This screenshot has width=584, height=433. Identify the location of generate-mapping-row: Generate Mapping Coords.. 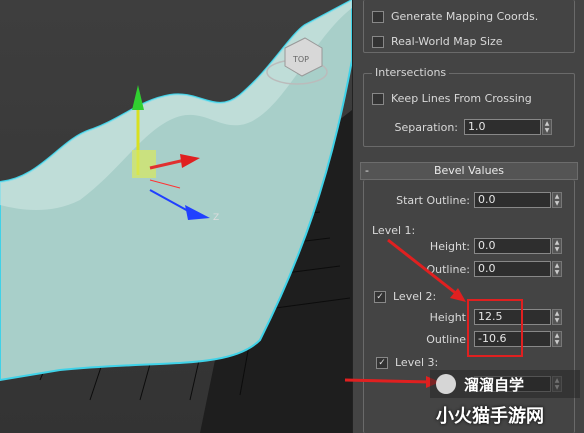
(455, 16).